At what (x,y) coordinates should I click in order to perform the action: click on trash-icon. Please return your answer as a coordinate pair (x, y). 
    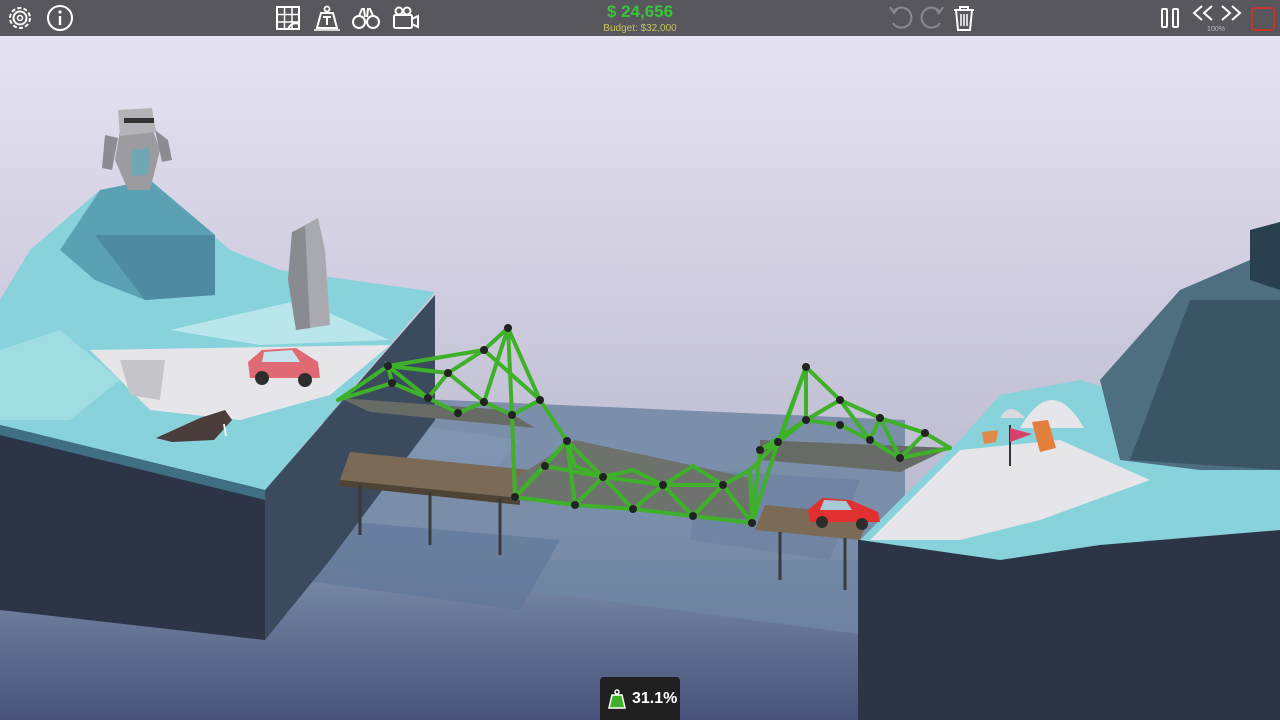
    Looking at the image, I should click on (964, 18).